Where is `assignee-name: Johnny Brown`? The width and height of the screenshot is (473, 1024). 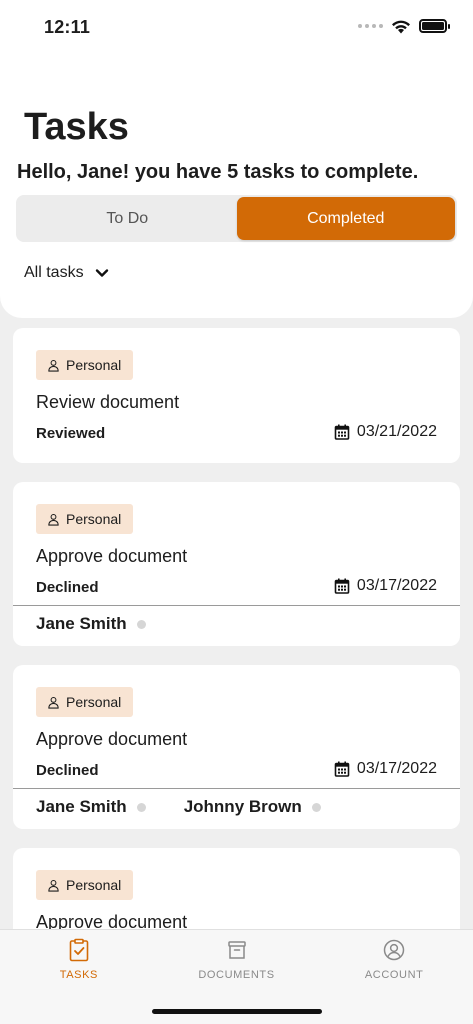
assignee-name: Johnny Brown is located at coordinates (242, 806).